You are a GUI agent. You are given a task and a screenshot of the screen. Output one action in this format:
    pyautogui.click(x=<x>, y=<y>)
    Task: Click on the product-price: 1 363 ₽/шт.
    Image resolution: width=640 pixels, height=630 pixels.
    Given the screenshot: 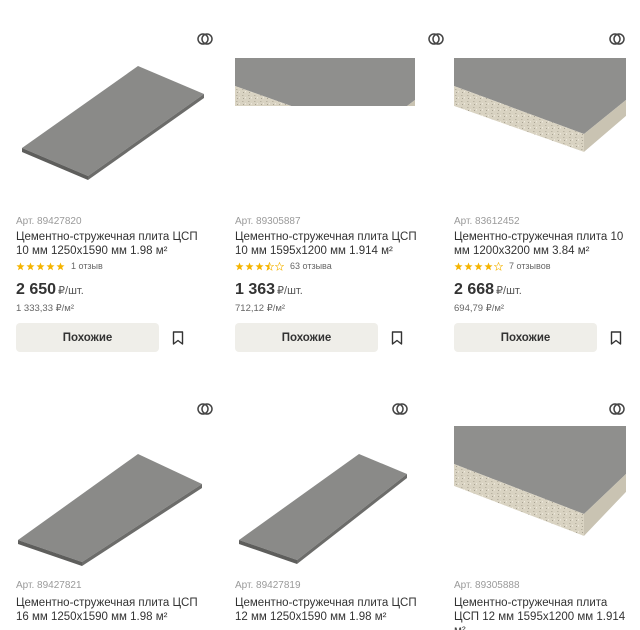 What is the action you would take?
    pyautogui.click(x=269, y=290)
    